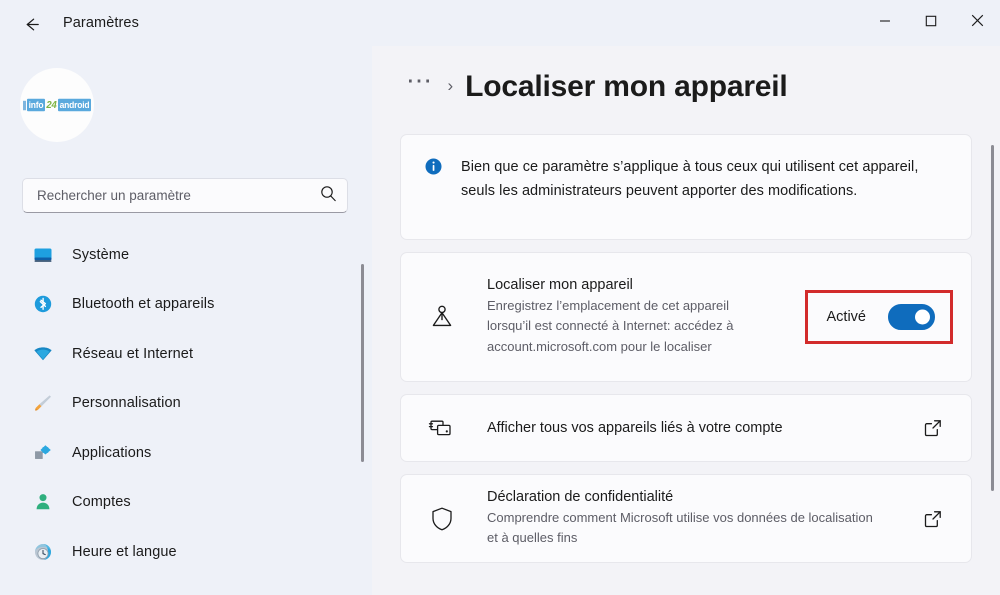 This screenshot has height=595, width=1000. I want to click on maximize-button, so click(931, 23).